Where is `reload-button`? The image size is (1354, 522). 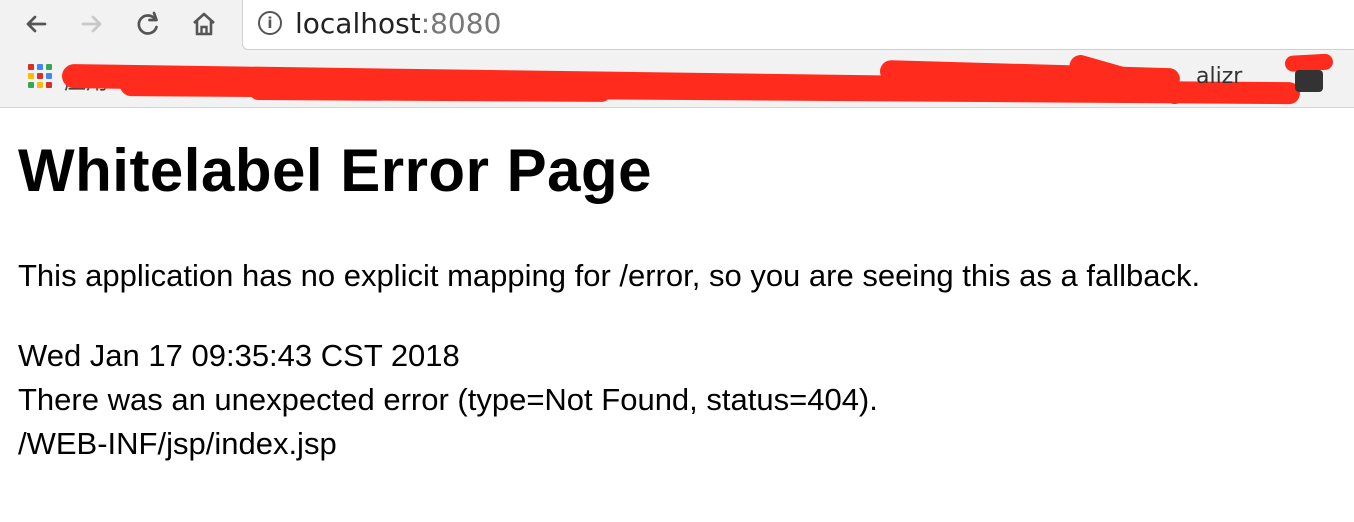
reload-button is located at coordinates (148, 24).